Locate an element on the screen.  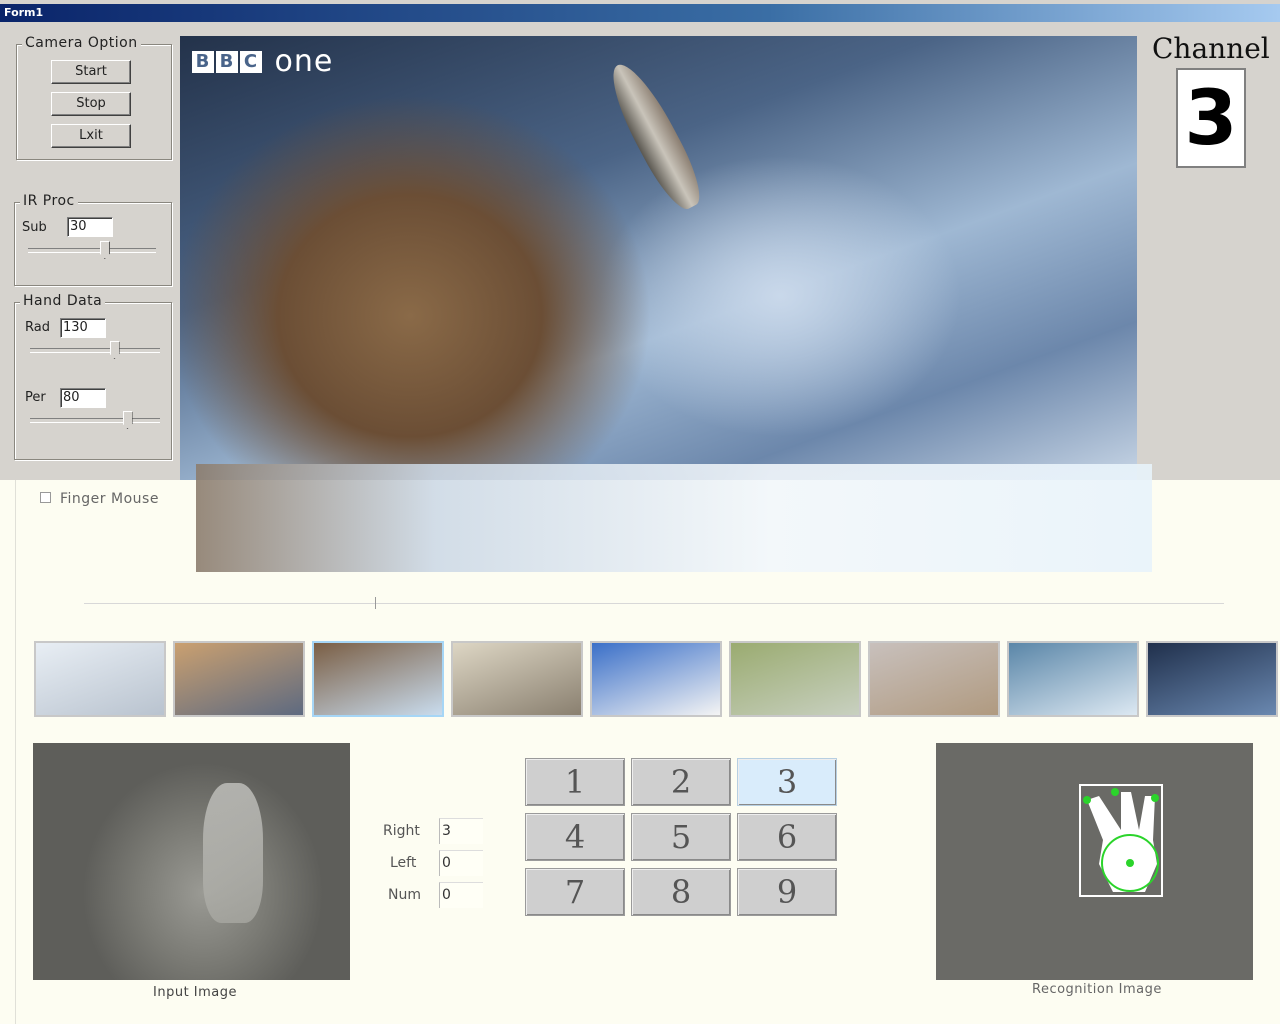
ir-proc-legend: IR Proc is located at coordinates (49, 201).